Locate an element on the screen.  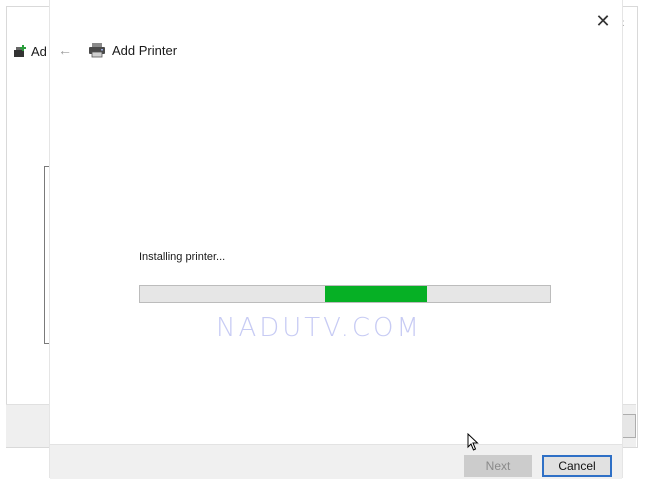
dialog-footer: Next Cancel is located at coordinates (336, 461).